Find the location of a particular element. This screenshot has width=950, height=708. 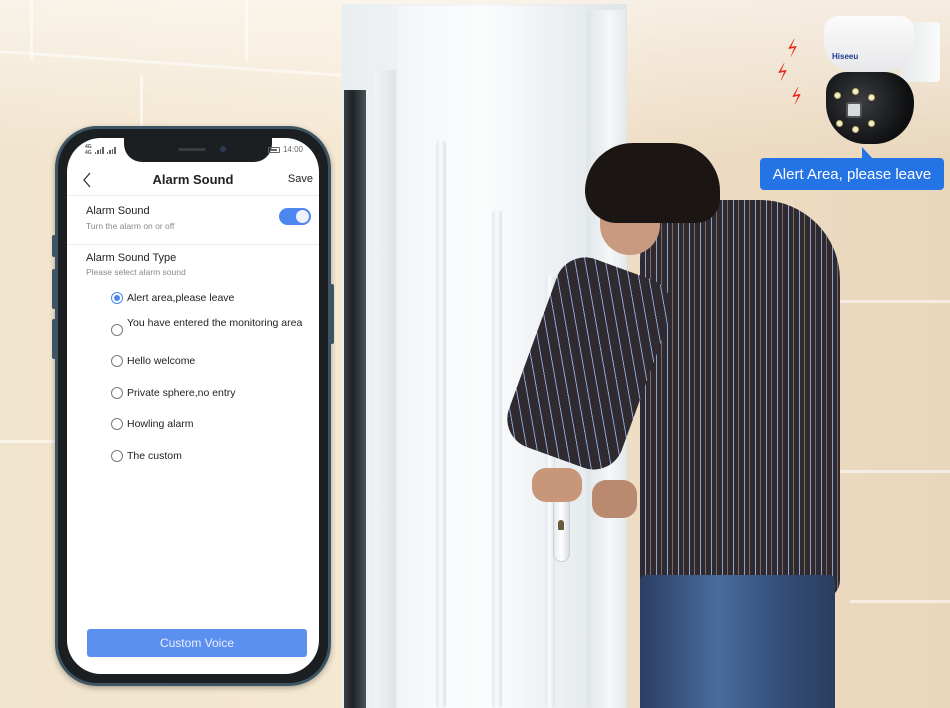

sound-option-custom: The custom is located at coordinates (211, 456).